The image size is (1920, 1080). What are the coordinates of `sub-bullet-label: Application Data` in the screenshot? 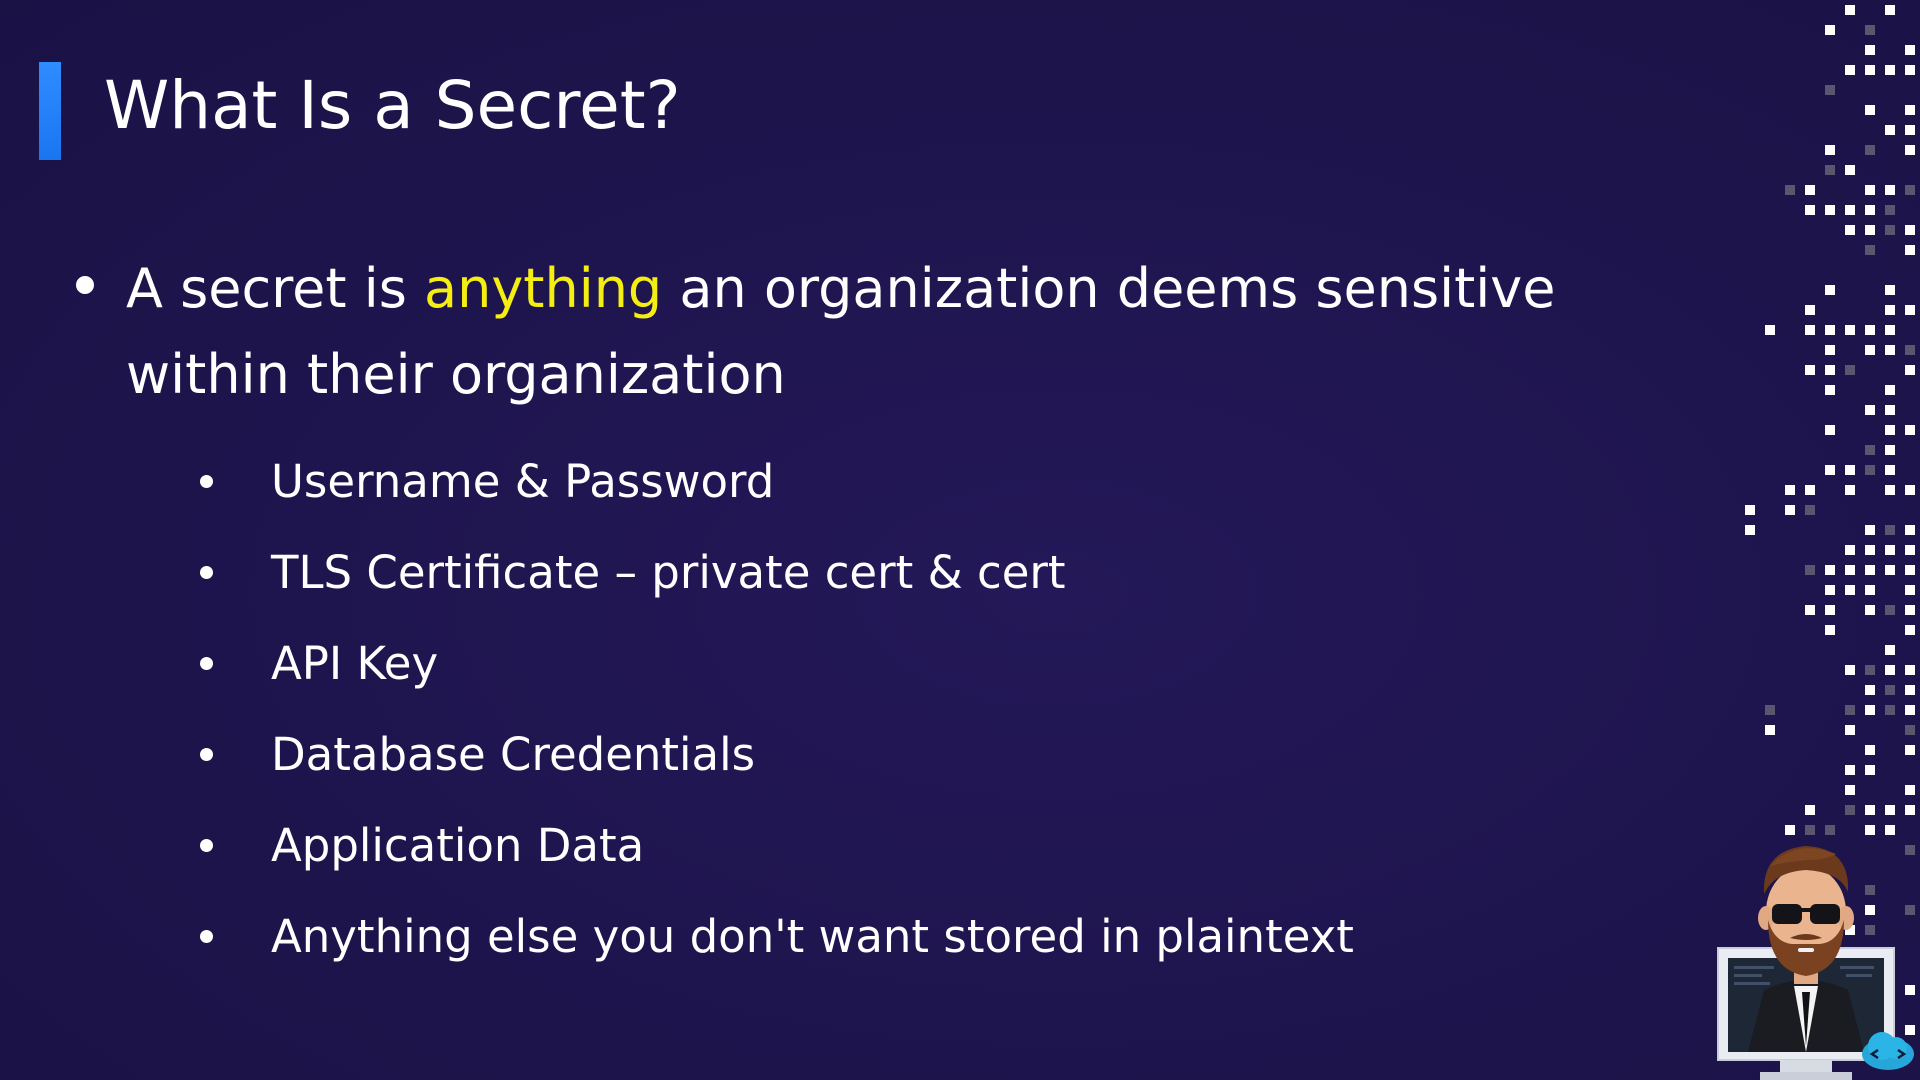 It's located at (458, 845).